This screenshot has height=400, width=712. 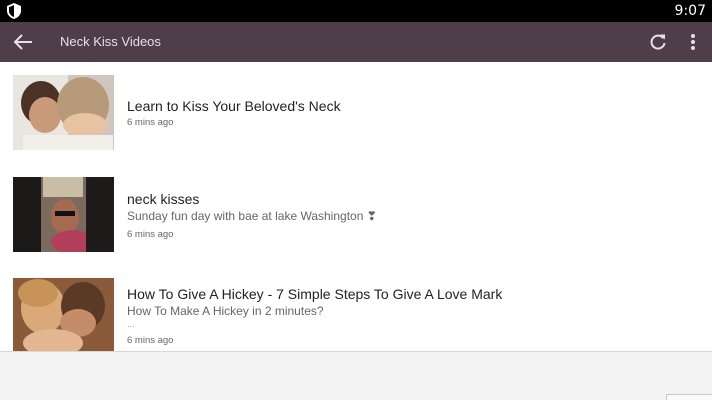 What do you see at coordinates (658, 42) in the screenshot?
I see `refresh-icon` at bounding box center [658, 42].